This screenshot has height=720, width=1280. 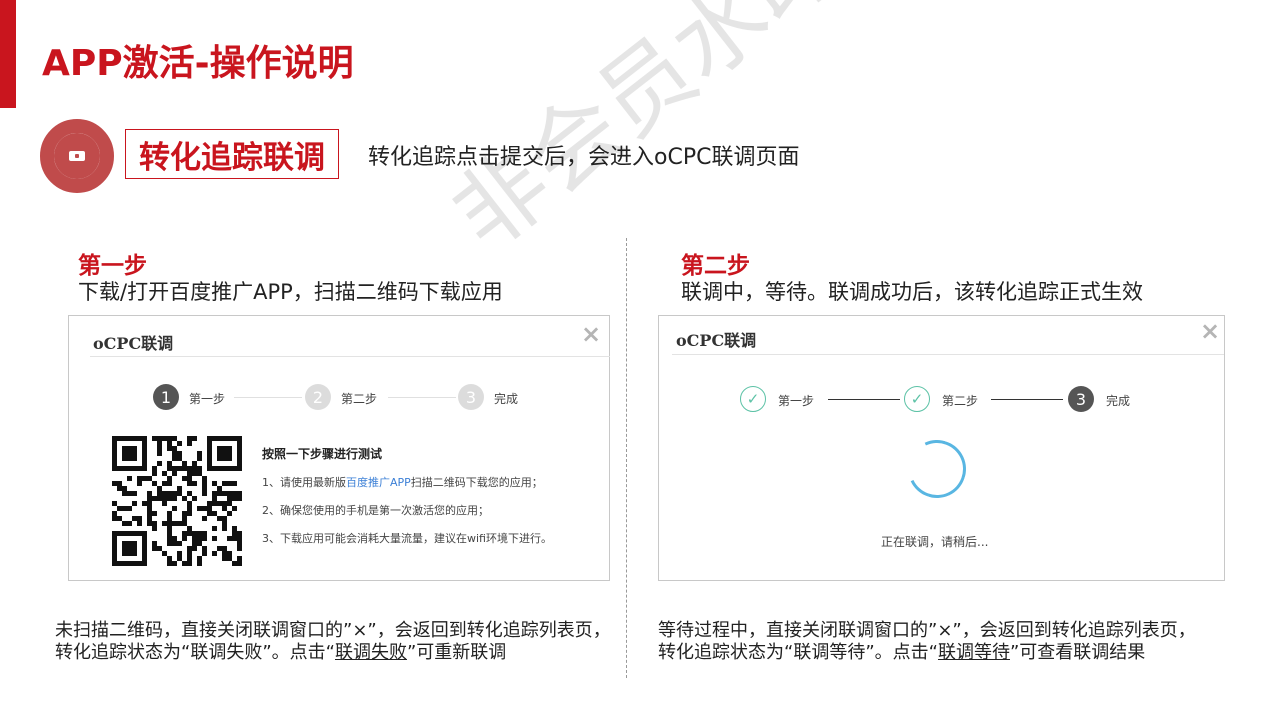 I want to click on link-failed: 联调失败, so click(x=371, y=652).